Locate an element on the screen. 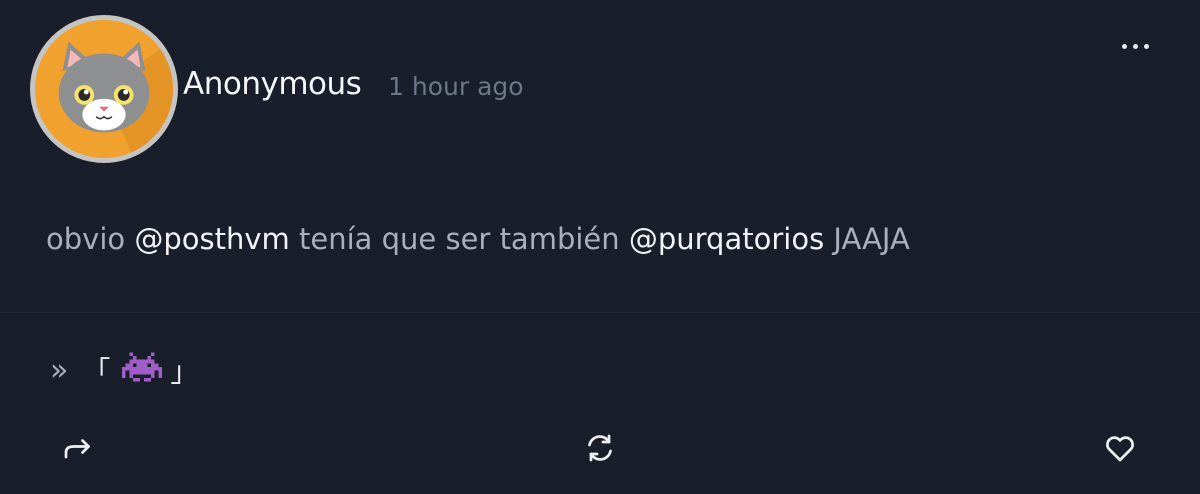 This screenshot has height=494, width=1200. close-bracket: 」 is located at coordinates (184, 371).